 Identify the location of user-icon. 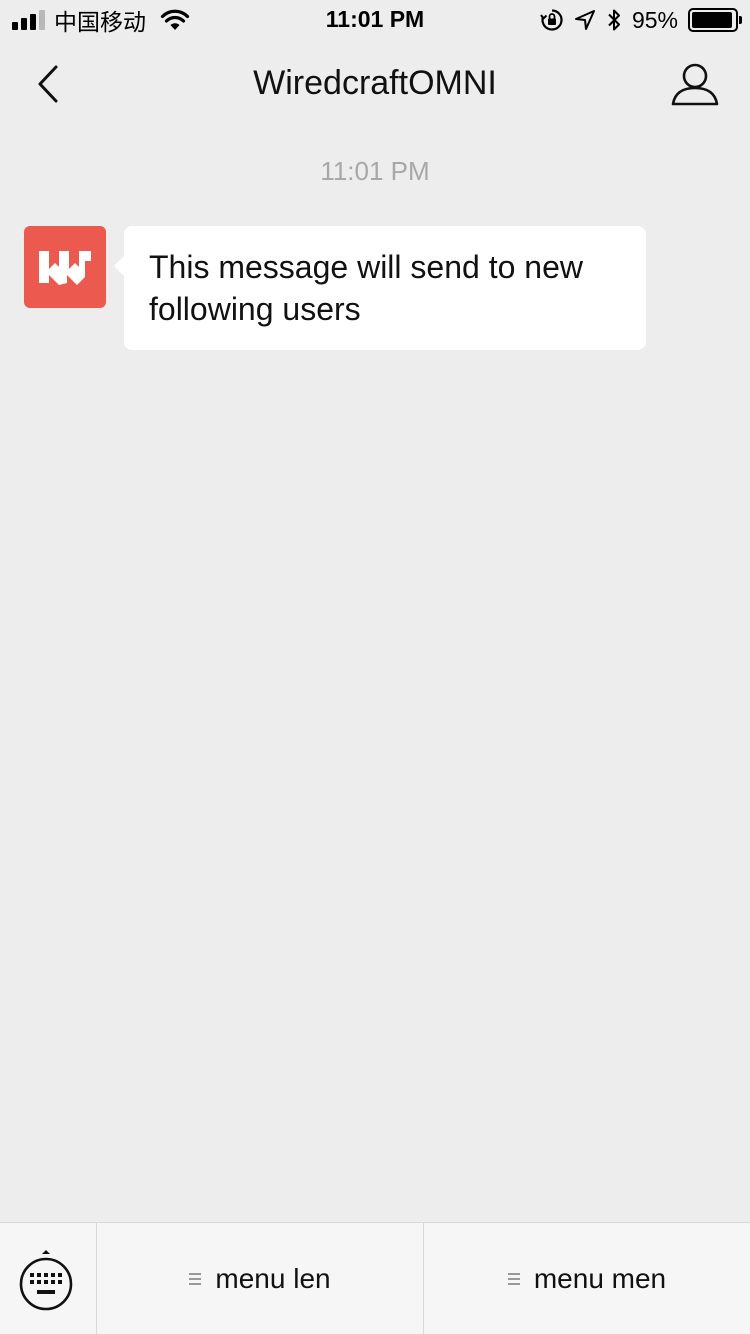
(695, 84).